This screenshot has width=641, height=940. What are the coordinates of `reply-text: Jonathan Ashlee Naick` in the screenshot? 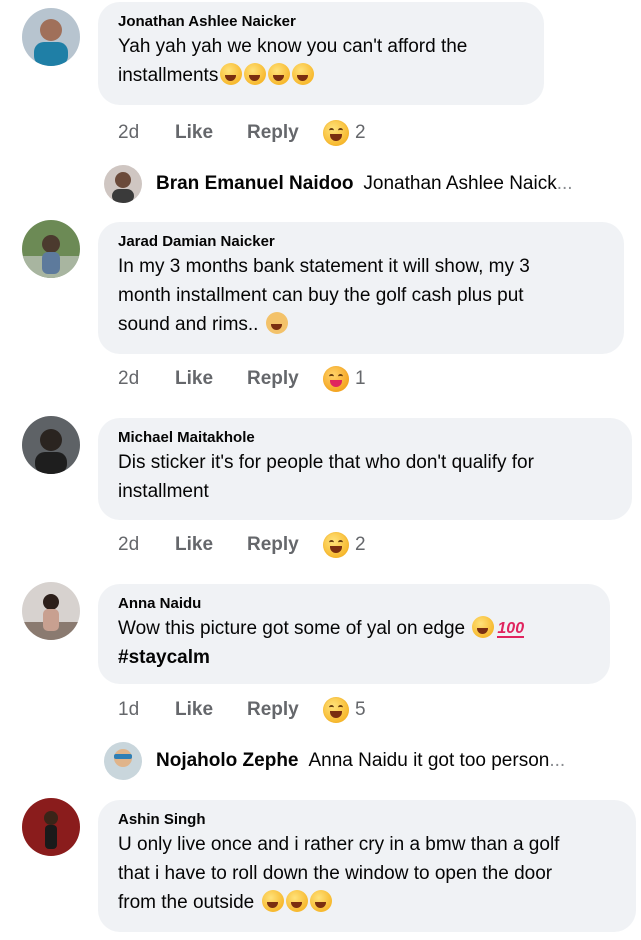 It's located at (460, 183).